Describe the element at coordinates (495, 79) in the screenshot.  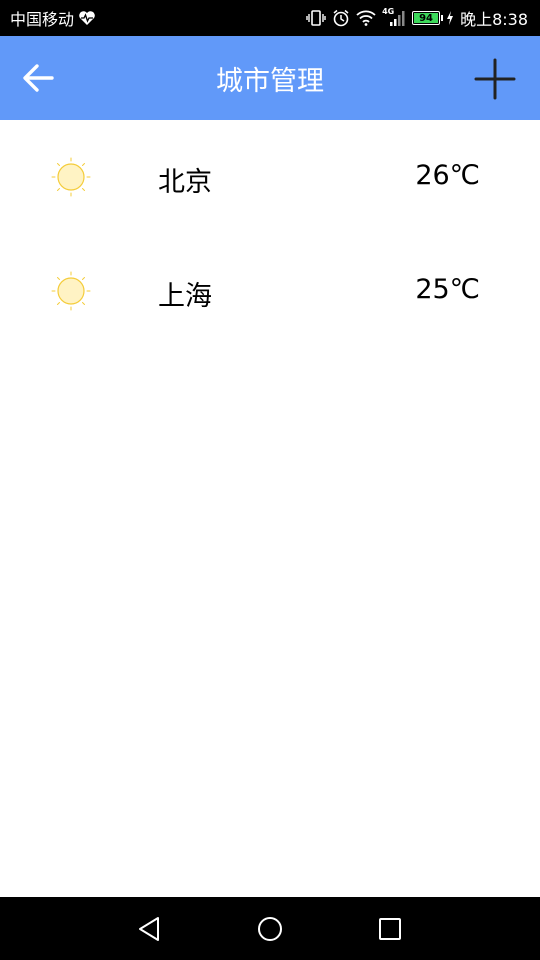
I see `add-city-plus-icon` at that location.